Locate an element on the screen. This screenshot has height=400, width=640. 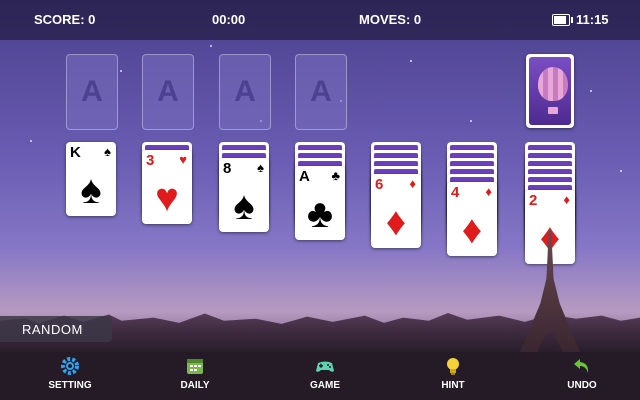
daily-label: DAILY is located at coordinates (195, 385).